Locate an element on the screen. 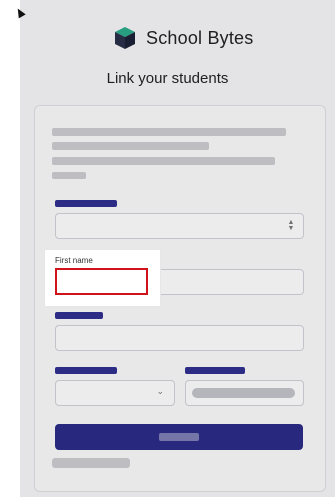  first-name-input is located at coordinates (101, 281).